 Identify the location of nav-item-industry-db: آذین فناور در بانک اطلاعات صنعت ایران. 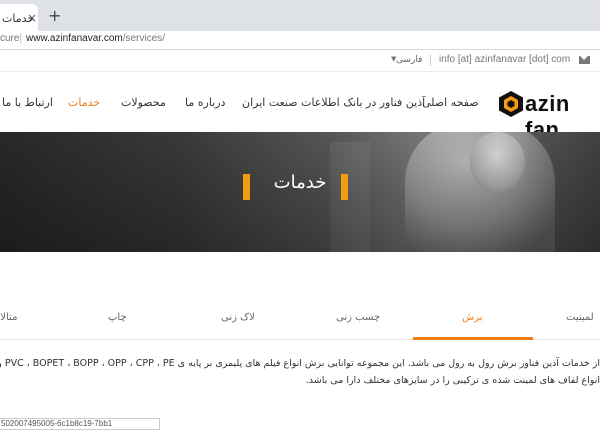
(333, 102).